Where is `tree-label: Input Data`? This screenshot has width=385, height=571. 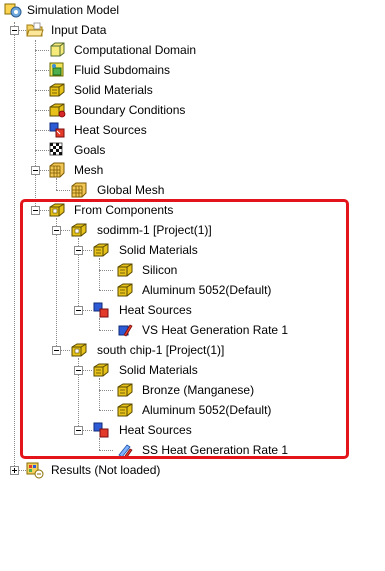 tree-label: Input Data is located at coordinates (79, 30).